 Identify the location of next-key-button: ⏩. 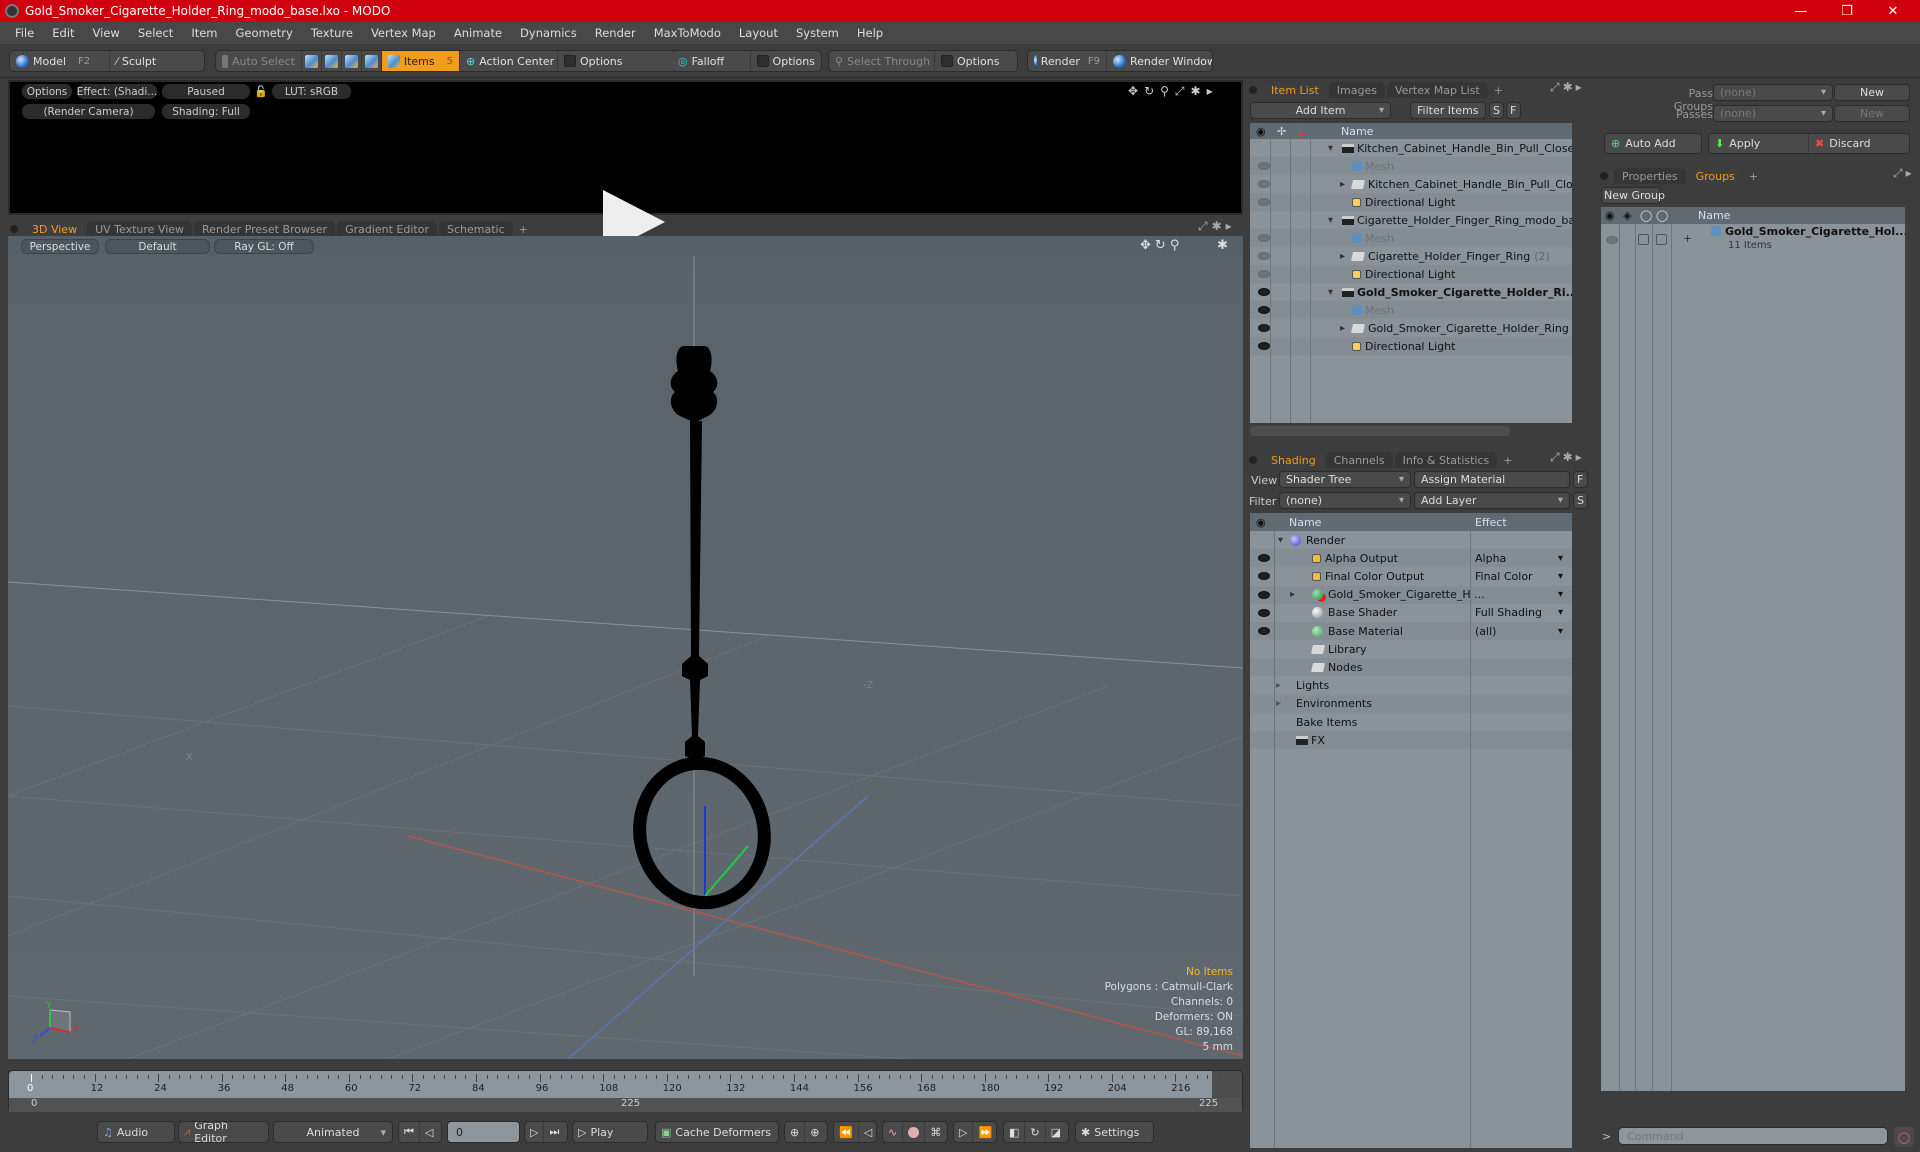
(984, 1132).